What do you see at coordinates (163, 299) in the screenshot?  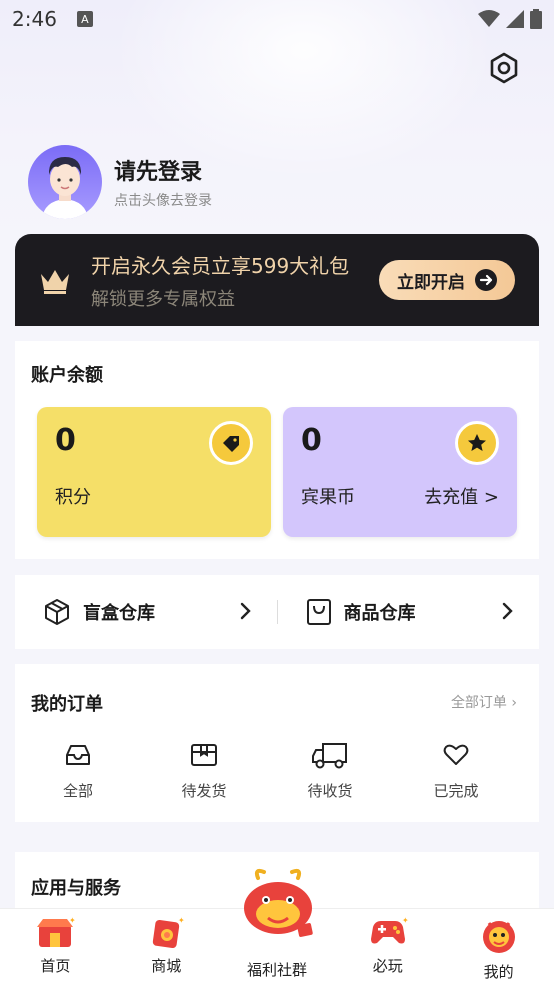 I see `vip-subtitle: 解锁更多专属权益` at bounding box center [163, 299].